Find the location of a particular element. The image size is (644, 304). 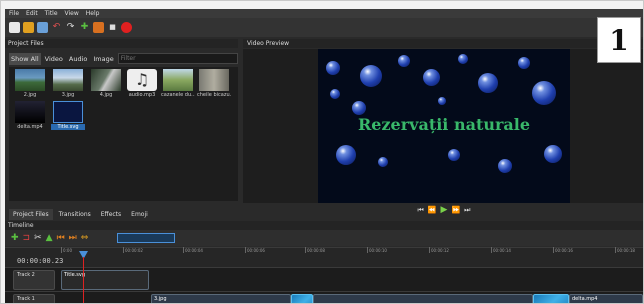

jump-start-icon: ⏮ is located at coordinates (421, 210).